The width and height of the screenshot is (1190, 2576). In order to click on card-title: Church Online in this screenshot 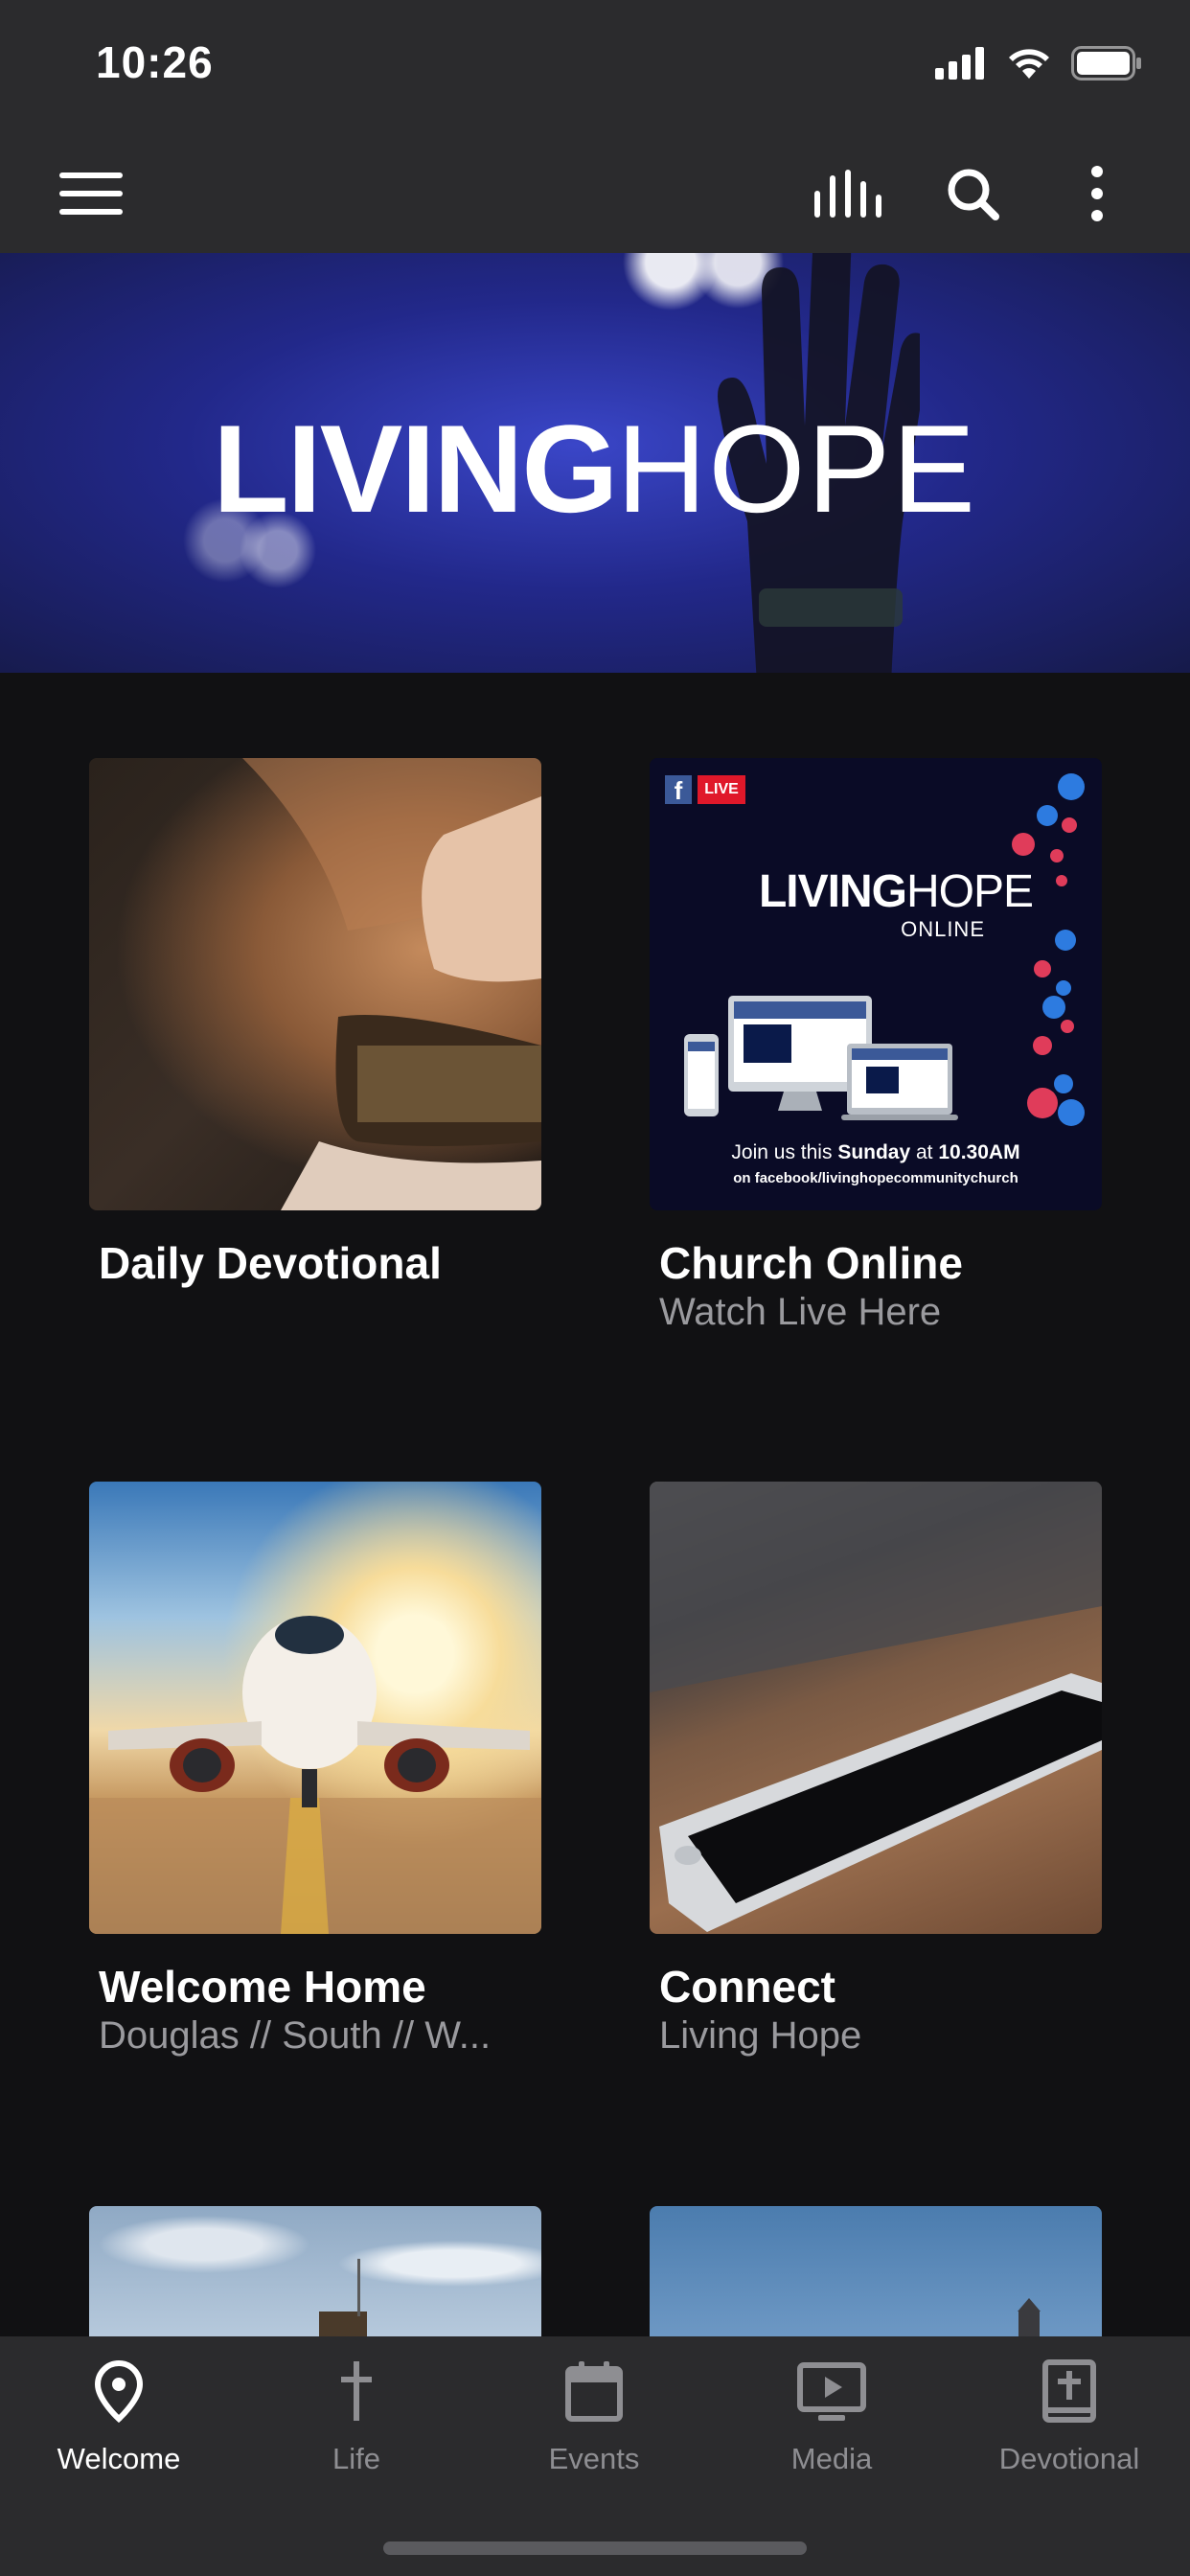, I will do `click(811, 1263)`.